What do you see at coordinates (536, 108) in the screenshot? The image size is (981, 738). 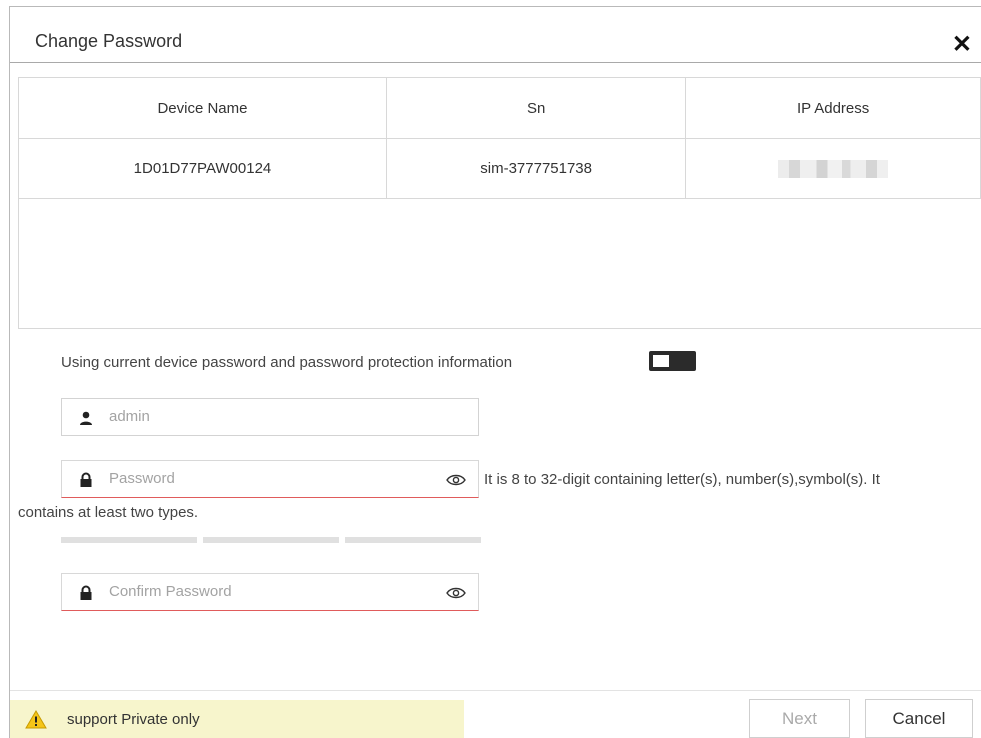 I see `column-header-sn: Sn` at bounding box center [536, 108].